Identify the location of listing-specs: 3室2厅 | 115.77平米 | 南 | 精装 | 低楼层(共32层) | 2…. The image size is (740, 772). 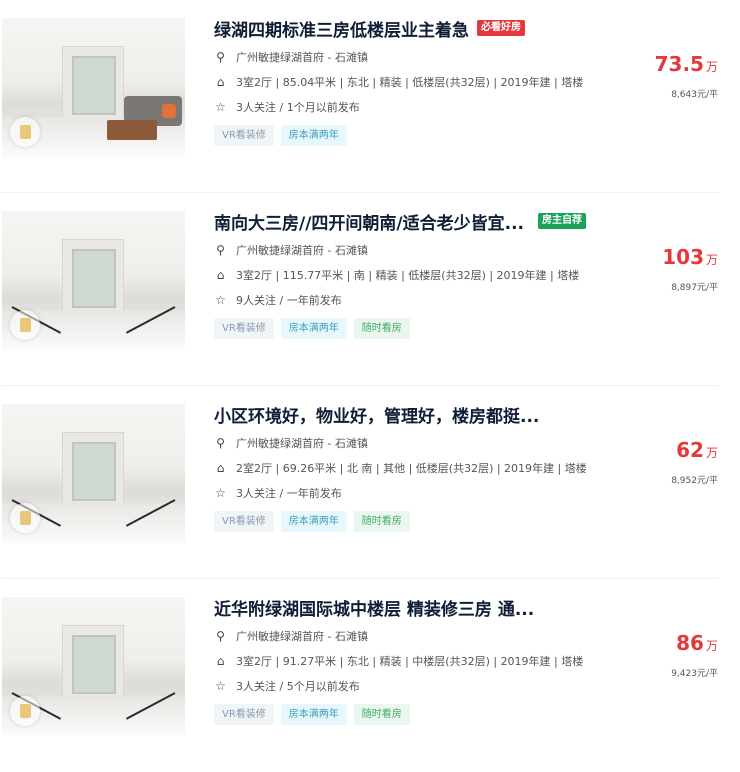
(408, 275).